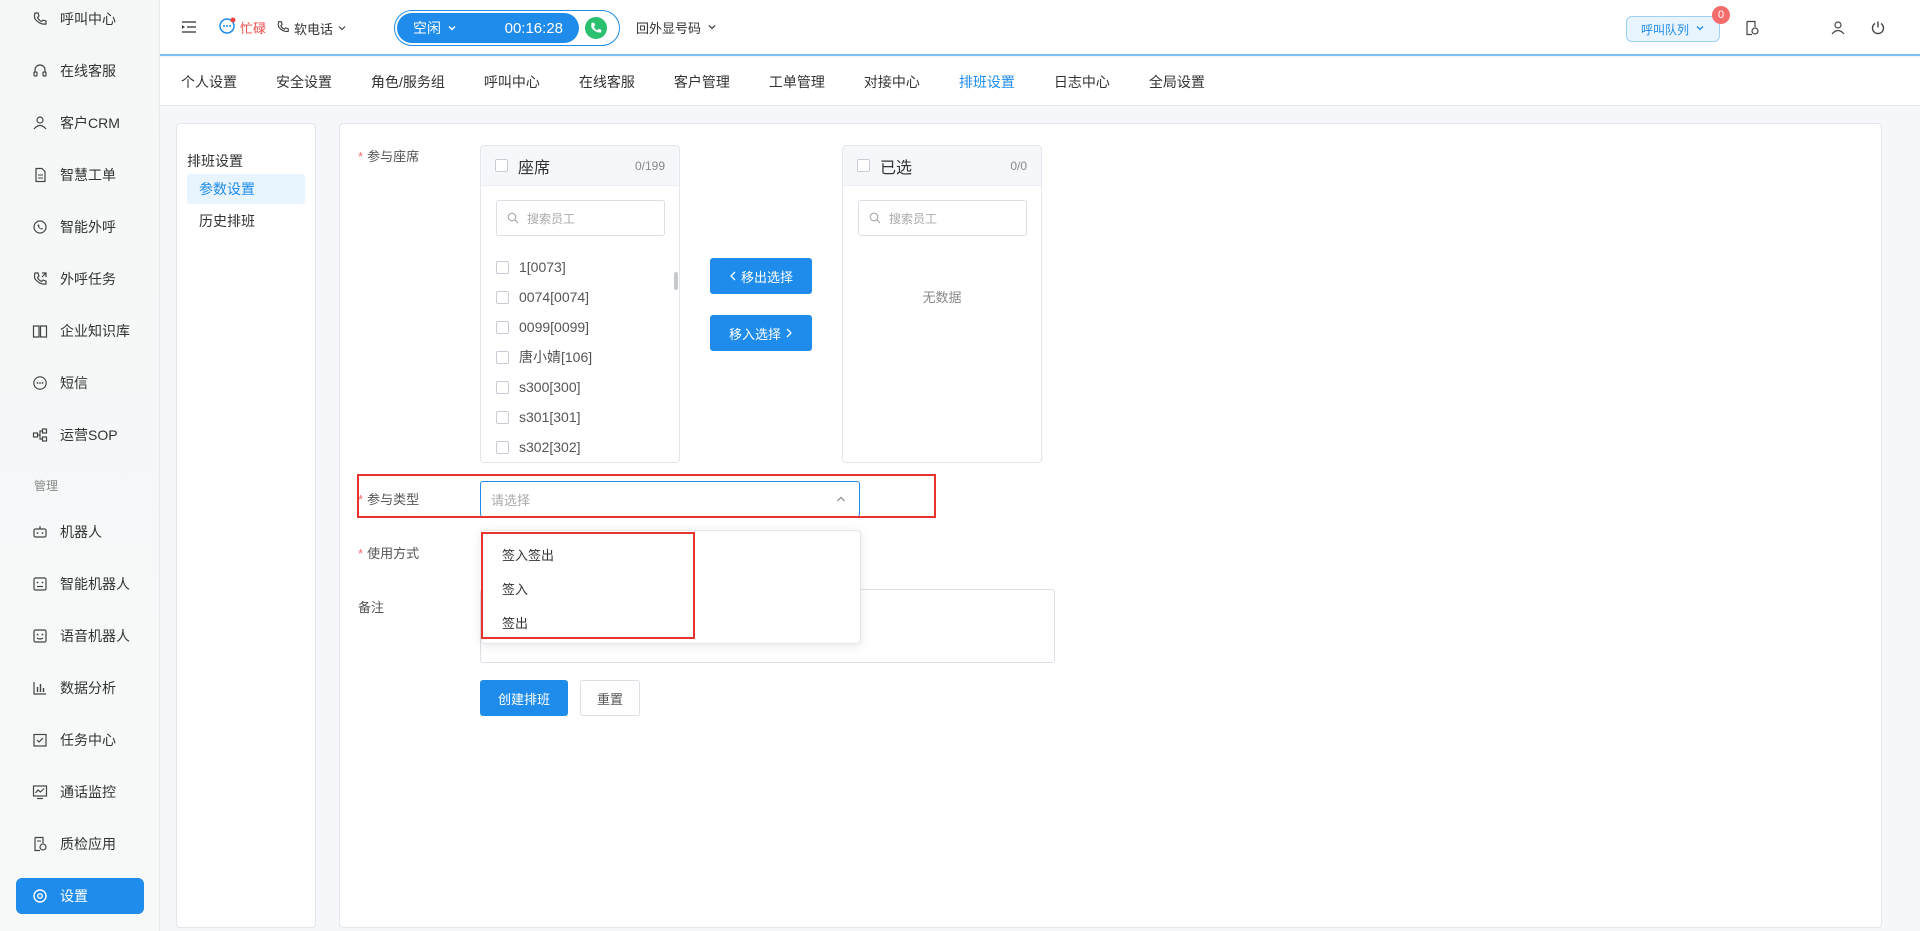 This screenshot has width=1920, height=931. What do you see at coordinates (581, 267) in the screenshot?
I see `list-item: 1[0073]` at bounding box center [581, 267].